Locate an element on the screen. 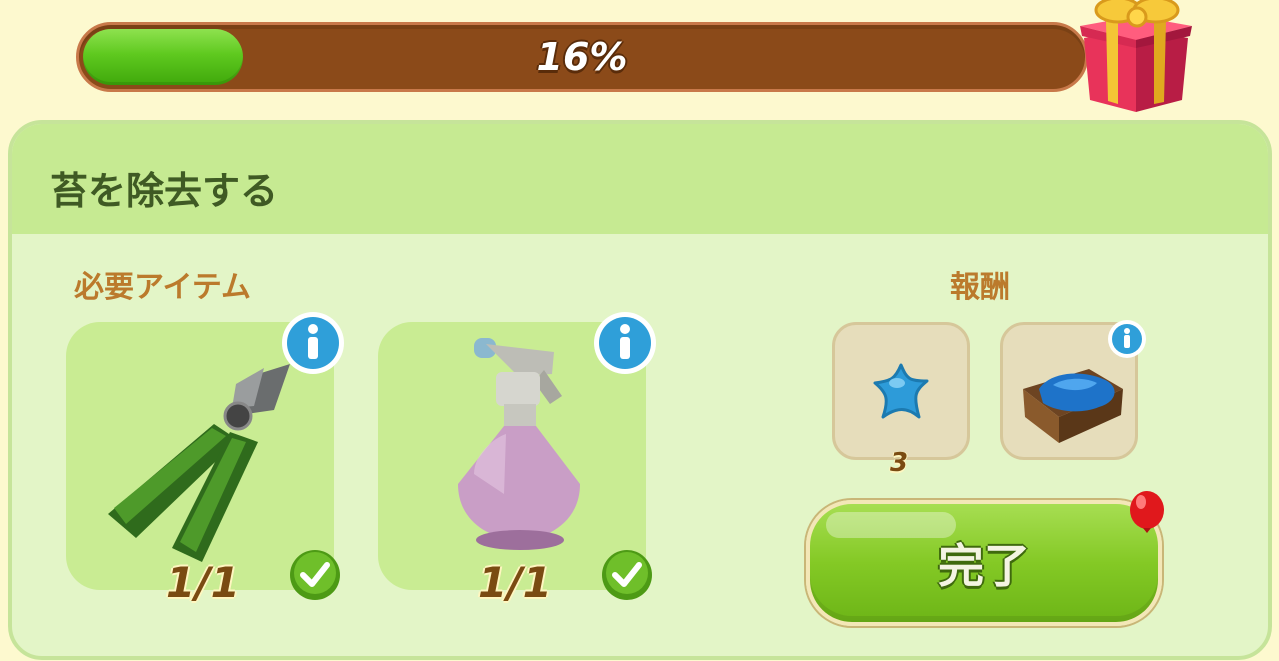 This screenshot has width=1279, height=661. notification-balloon-icon is located at coordinates (1147, 512).